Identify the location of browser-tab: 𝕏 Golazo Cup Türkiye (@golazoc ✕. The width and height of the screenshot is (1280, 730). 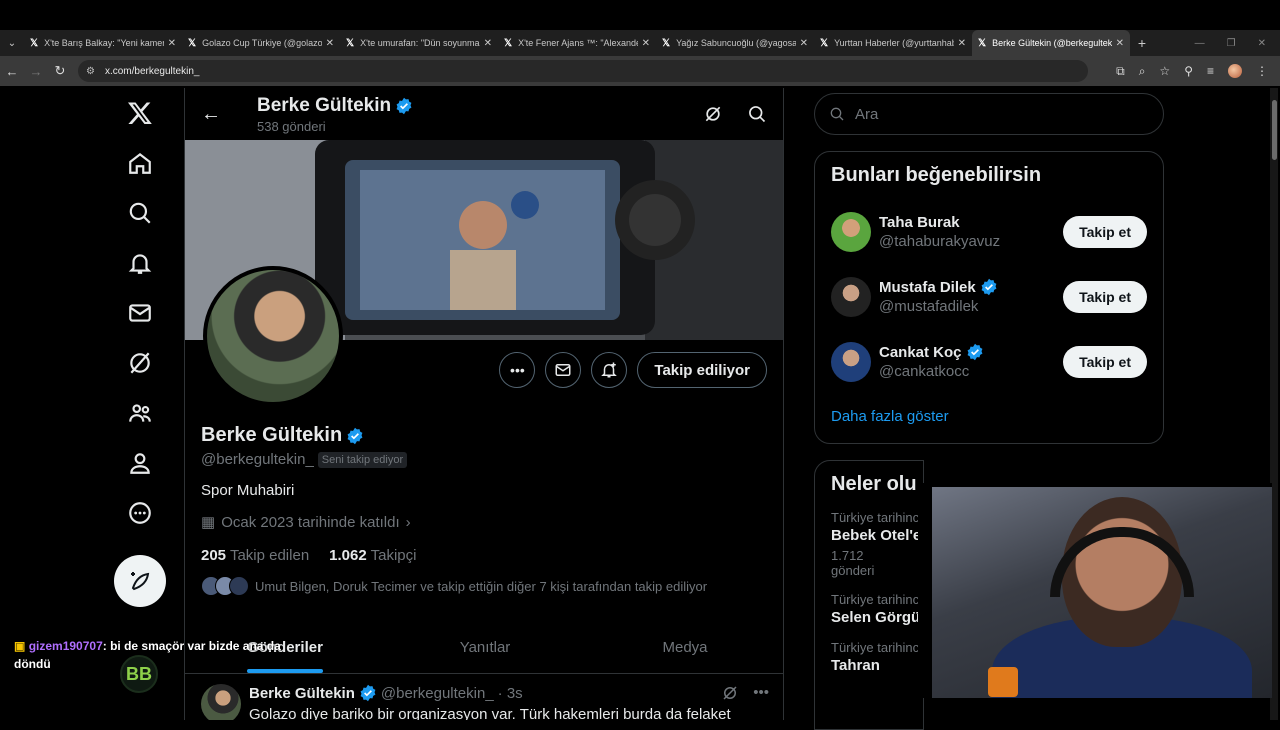
(261, 43).